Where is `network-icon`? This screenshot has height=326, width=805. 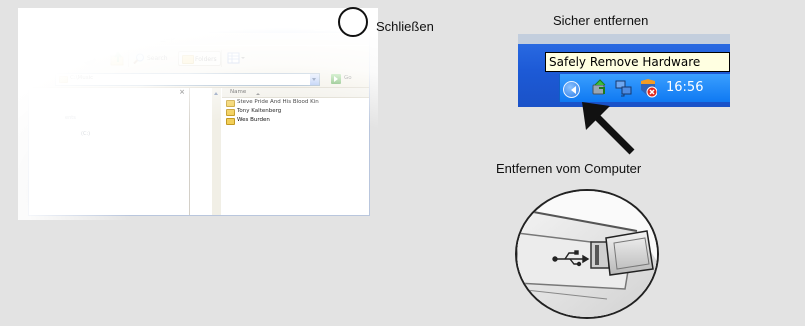 network-icon is located at coordinates (624, 88).